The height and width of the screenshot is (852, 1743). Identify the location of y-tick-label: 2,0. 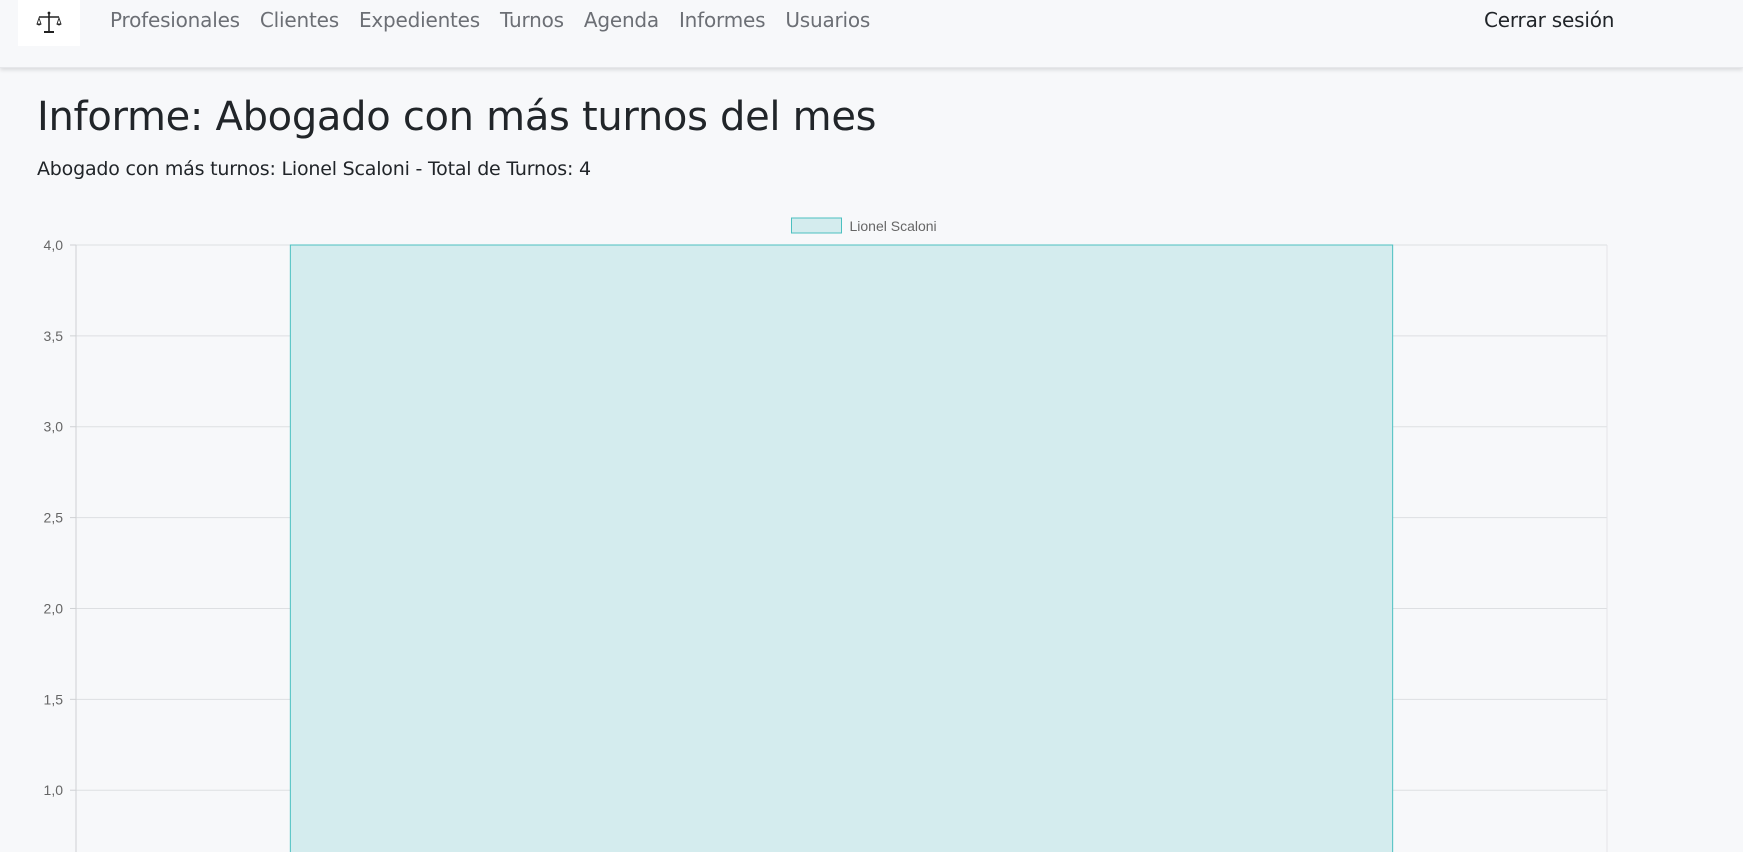
(54, 608).